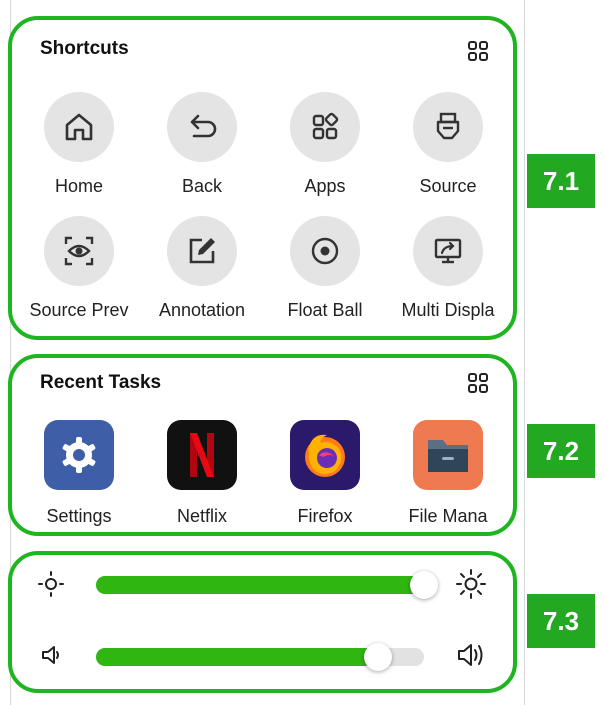 This screenshot has width=606, height=705. What do you see at coordinates (101, 382) in the screenshot?
I see `recent-tasks-title: Recent Tasks` at bounding box center [101, 382].